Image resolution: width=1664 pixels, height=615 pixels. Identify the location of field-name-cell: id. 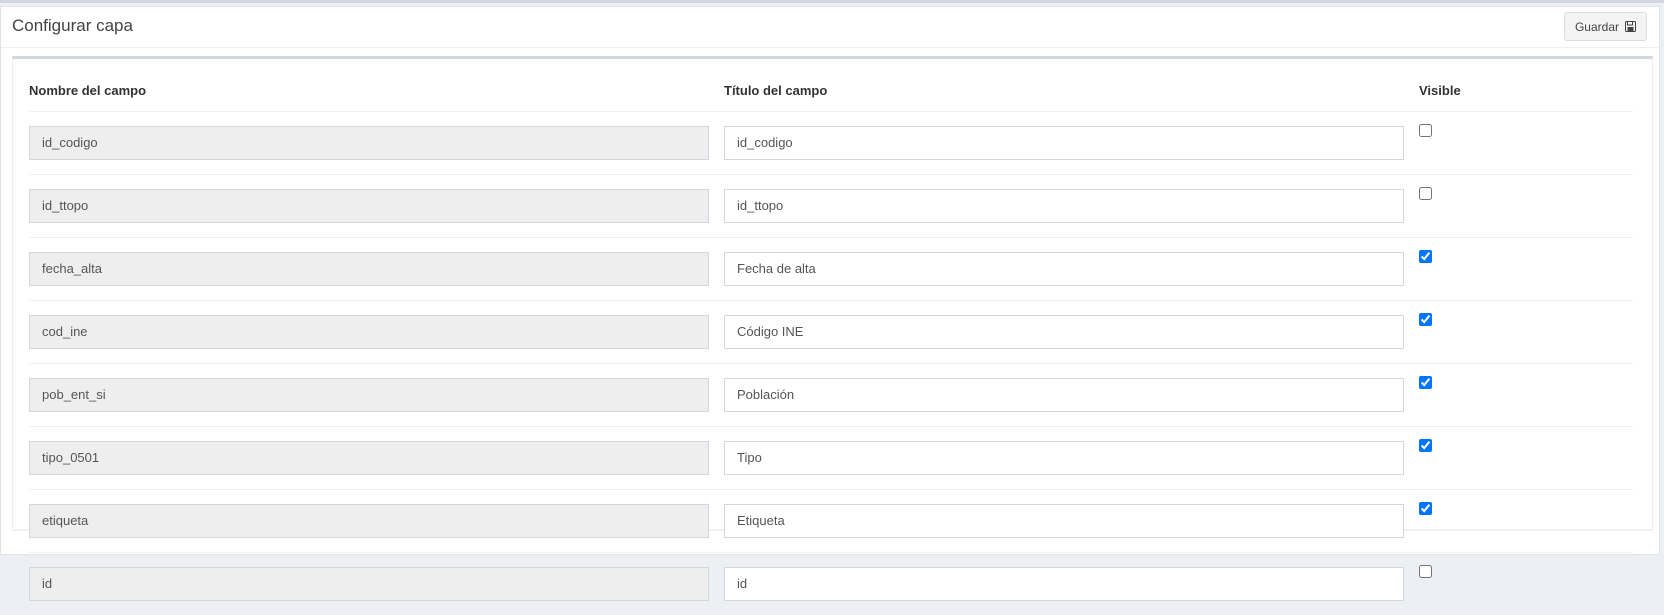
(376, 584).